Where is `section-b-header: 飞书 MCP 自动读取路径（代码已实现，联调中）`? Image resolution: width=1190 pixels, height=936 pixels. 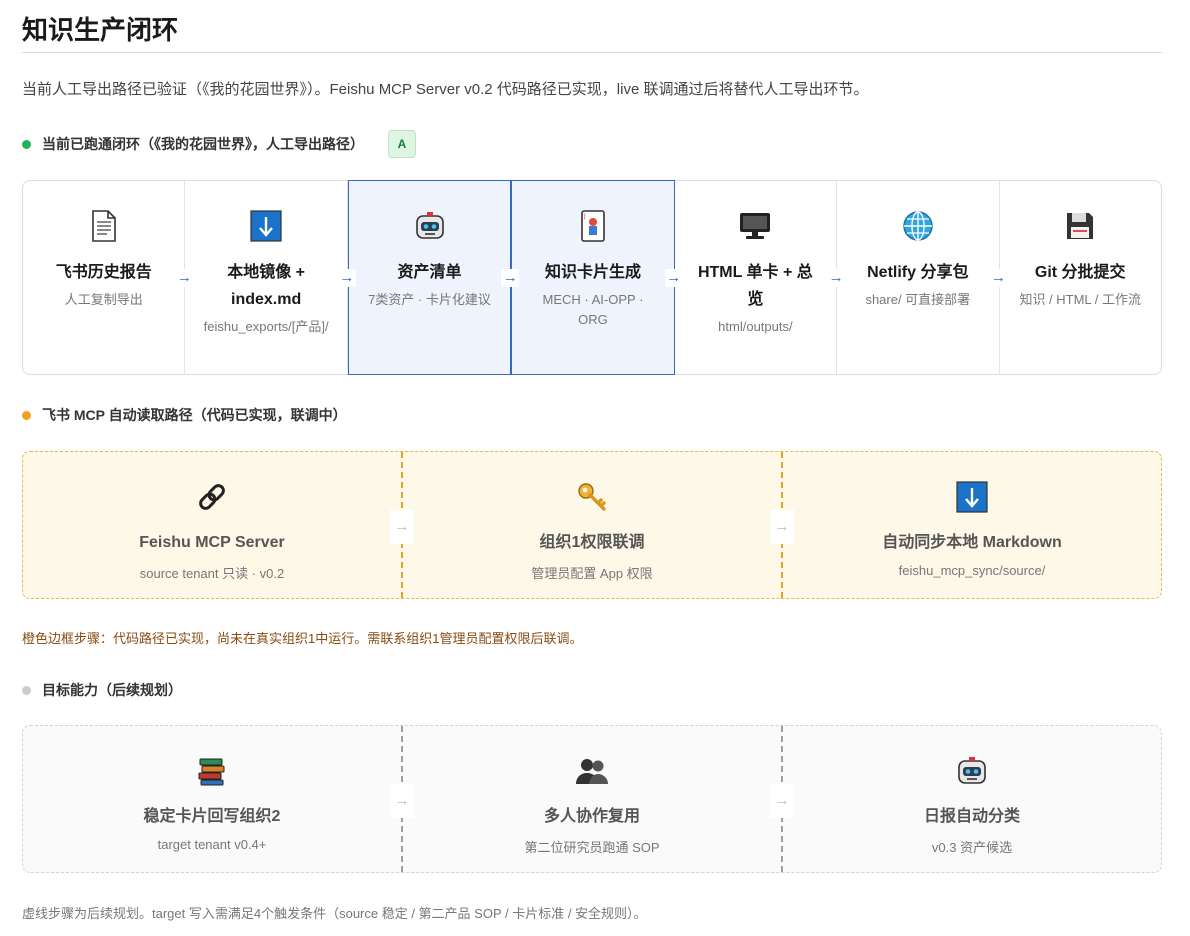
section-b-header: 飞书 MCP 自动读取路径（代码已实现，联调中） is located at coordinates (184, 415).